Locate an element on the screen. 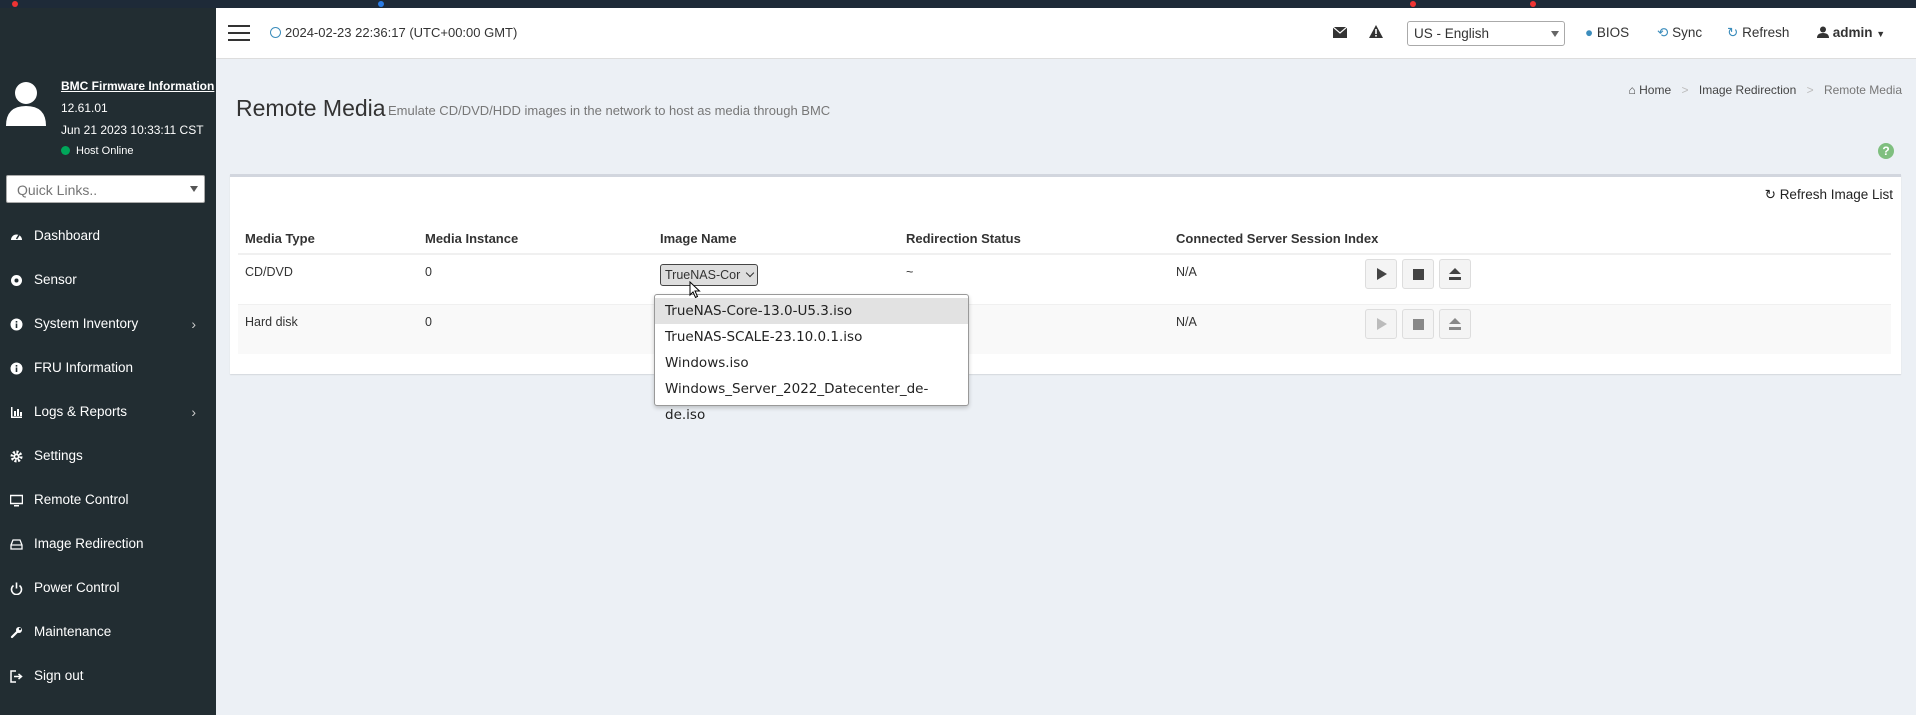  sidebar-item-remote-control: Remote Control is located at coordinates (108, 500).